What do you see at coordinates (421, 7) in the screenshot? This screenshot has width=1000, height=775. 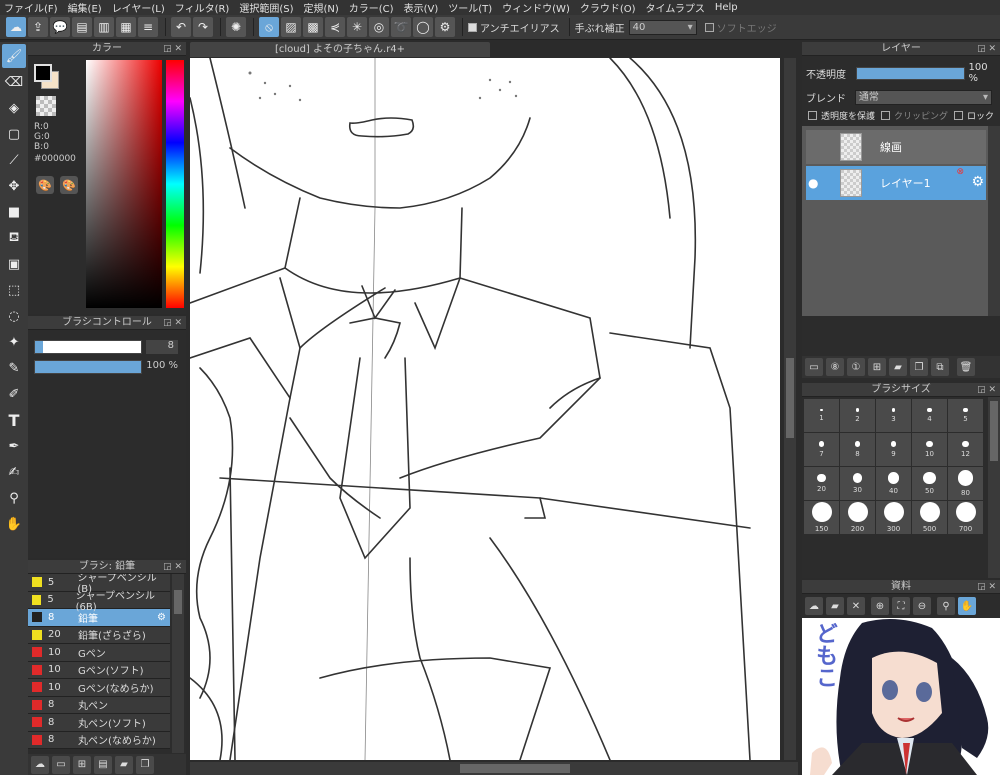 I see `menu-item: 表示(V)` at bounding box center [421, 7].